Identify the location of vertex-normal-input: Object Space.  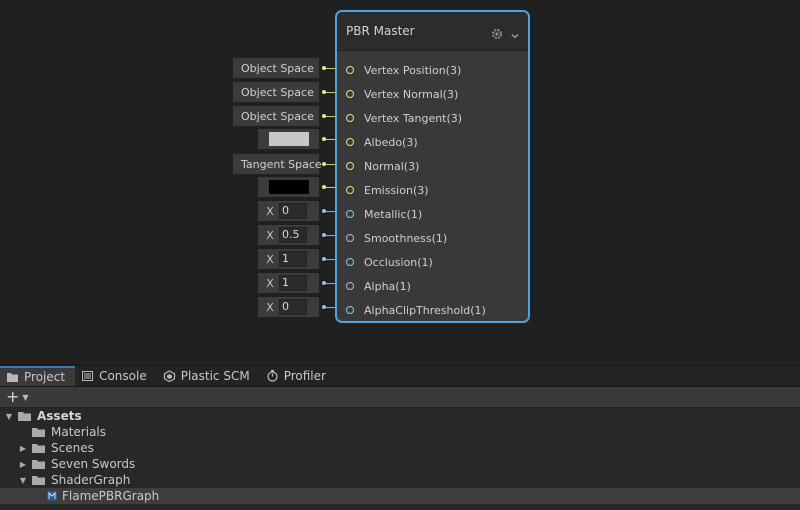
(279, 92).